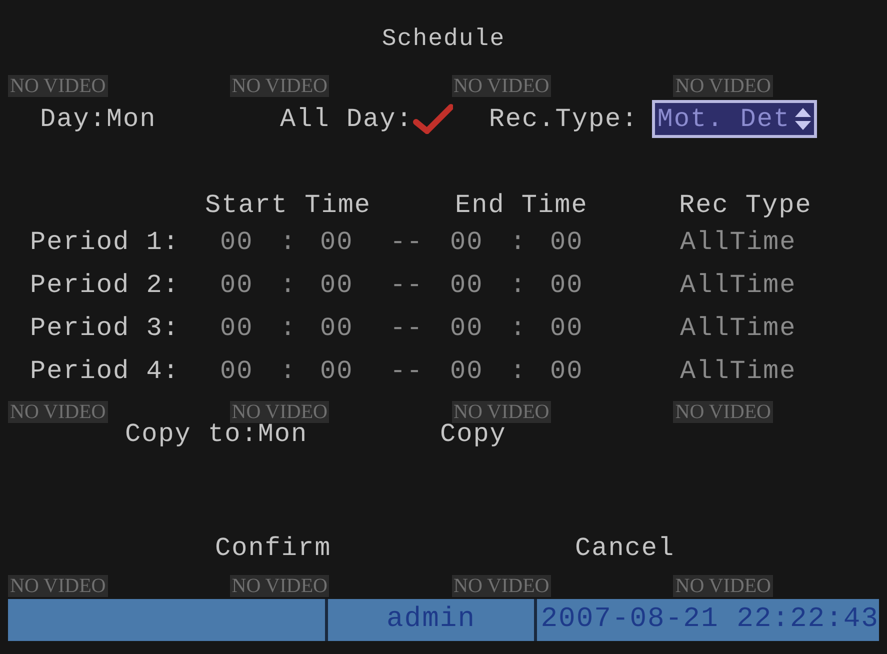 The image size is (887, 654). I want to click on period-label: Period 1:, so click(105, 241).